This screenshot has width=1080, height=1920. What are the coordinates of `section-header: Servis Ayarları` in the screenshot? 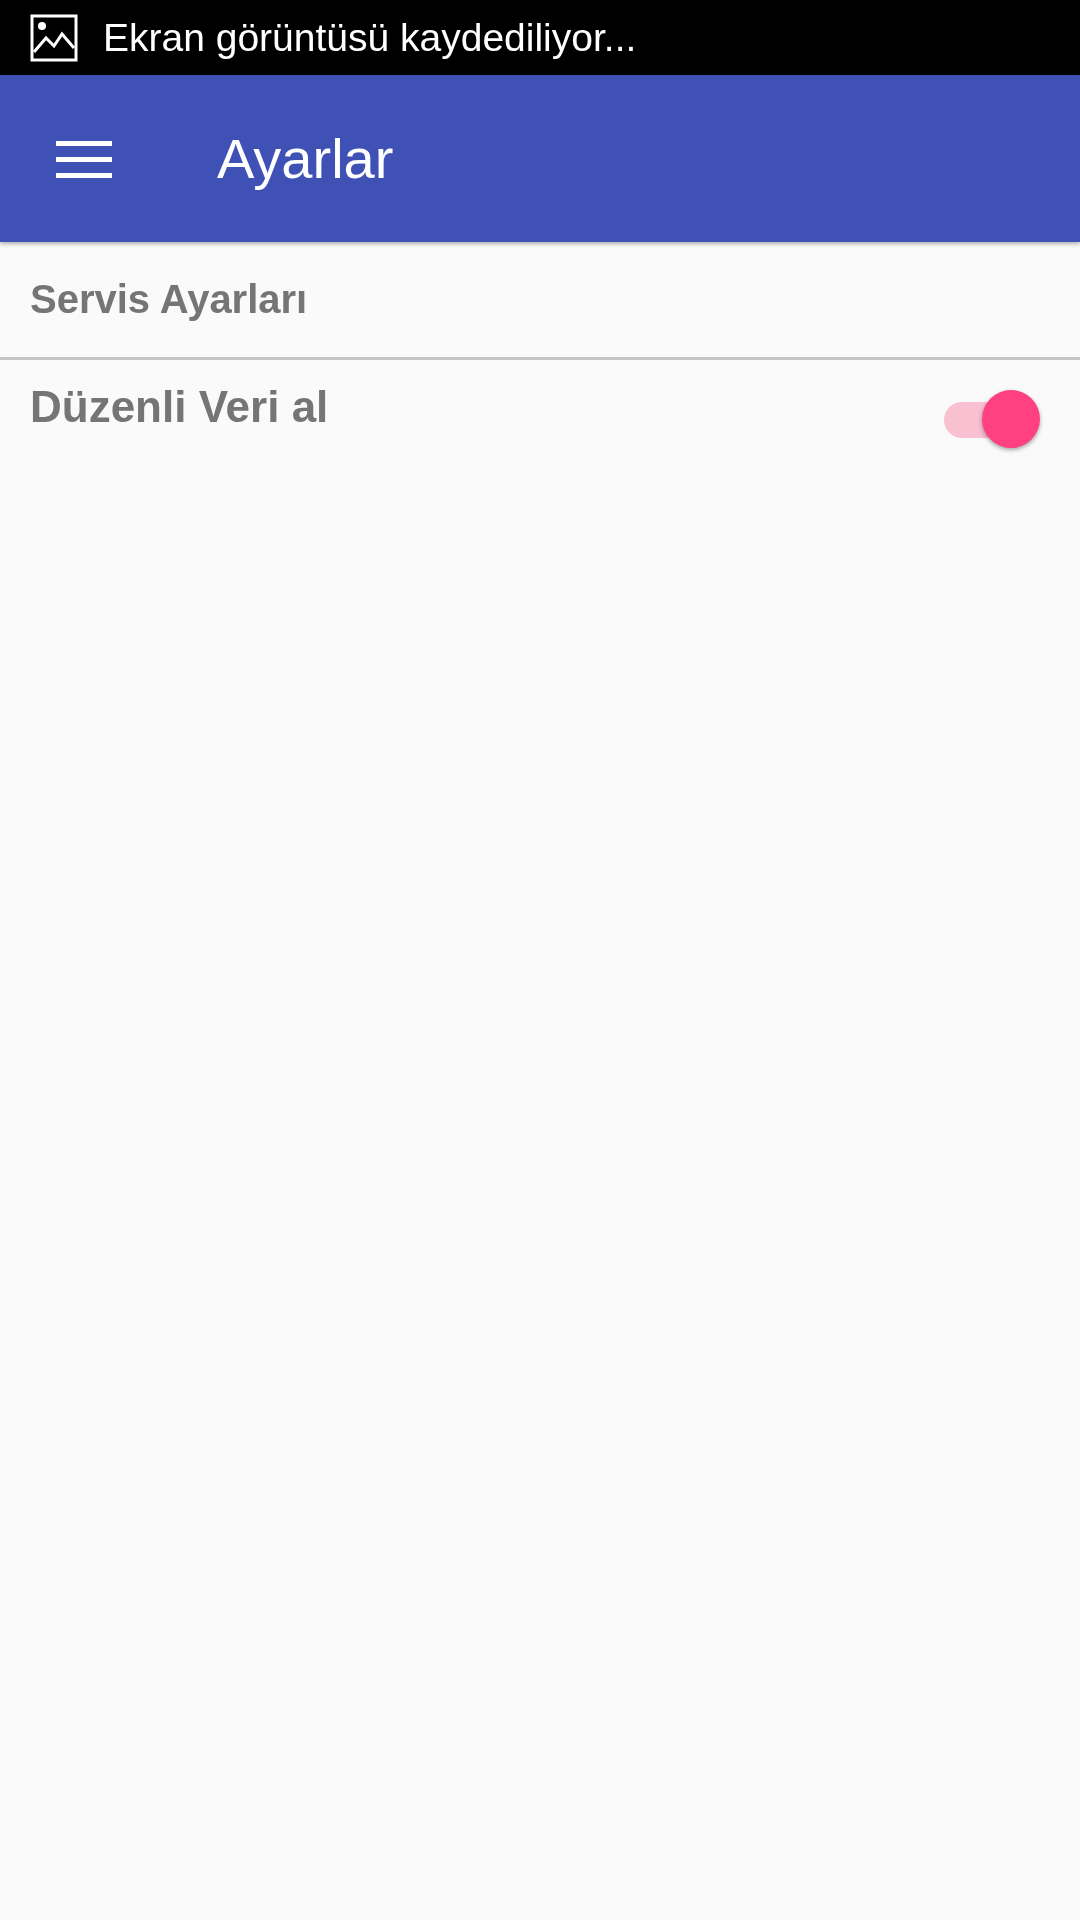 It's located at (540, 301).